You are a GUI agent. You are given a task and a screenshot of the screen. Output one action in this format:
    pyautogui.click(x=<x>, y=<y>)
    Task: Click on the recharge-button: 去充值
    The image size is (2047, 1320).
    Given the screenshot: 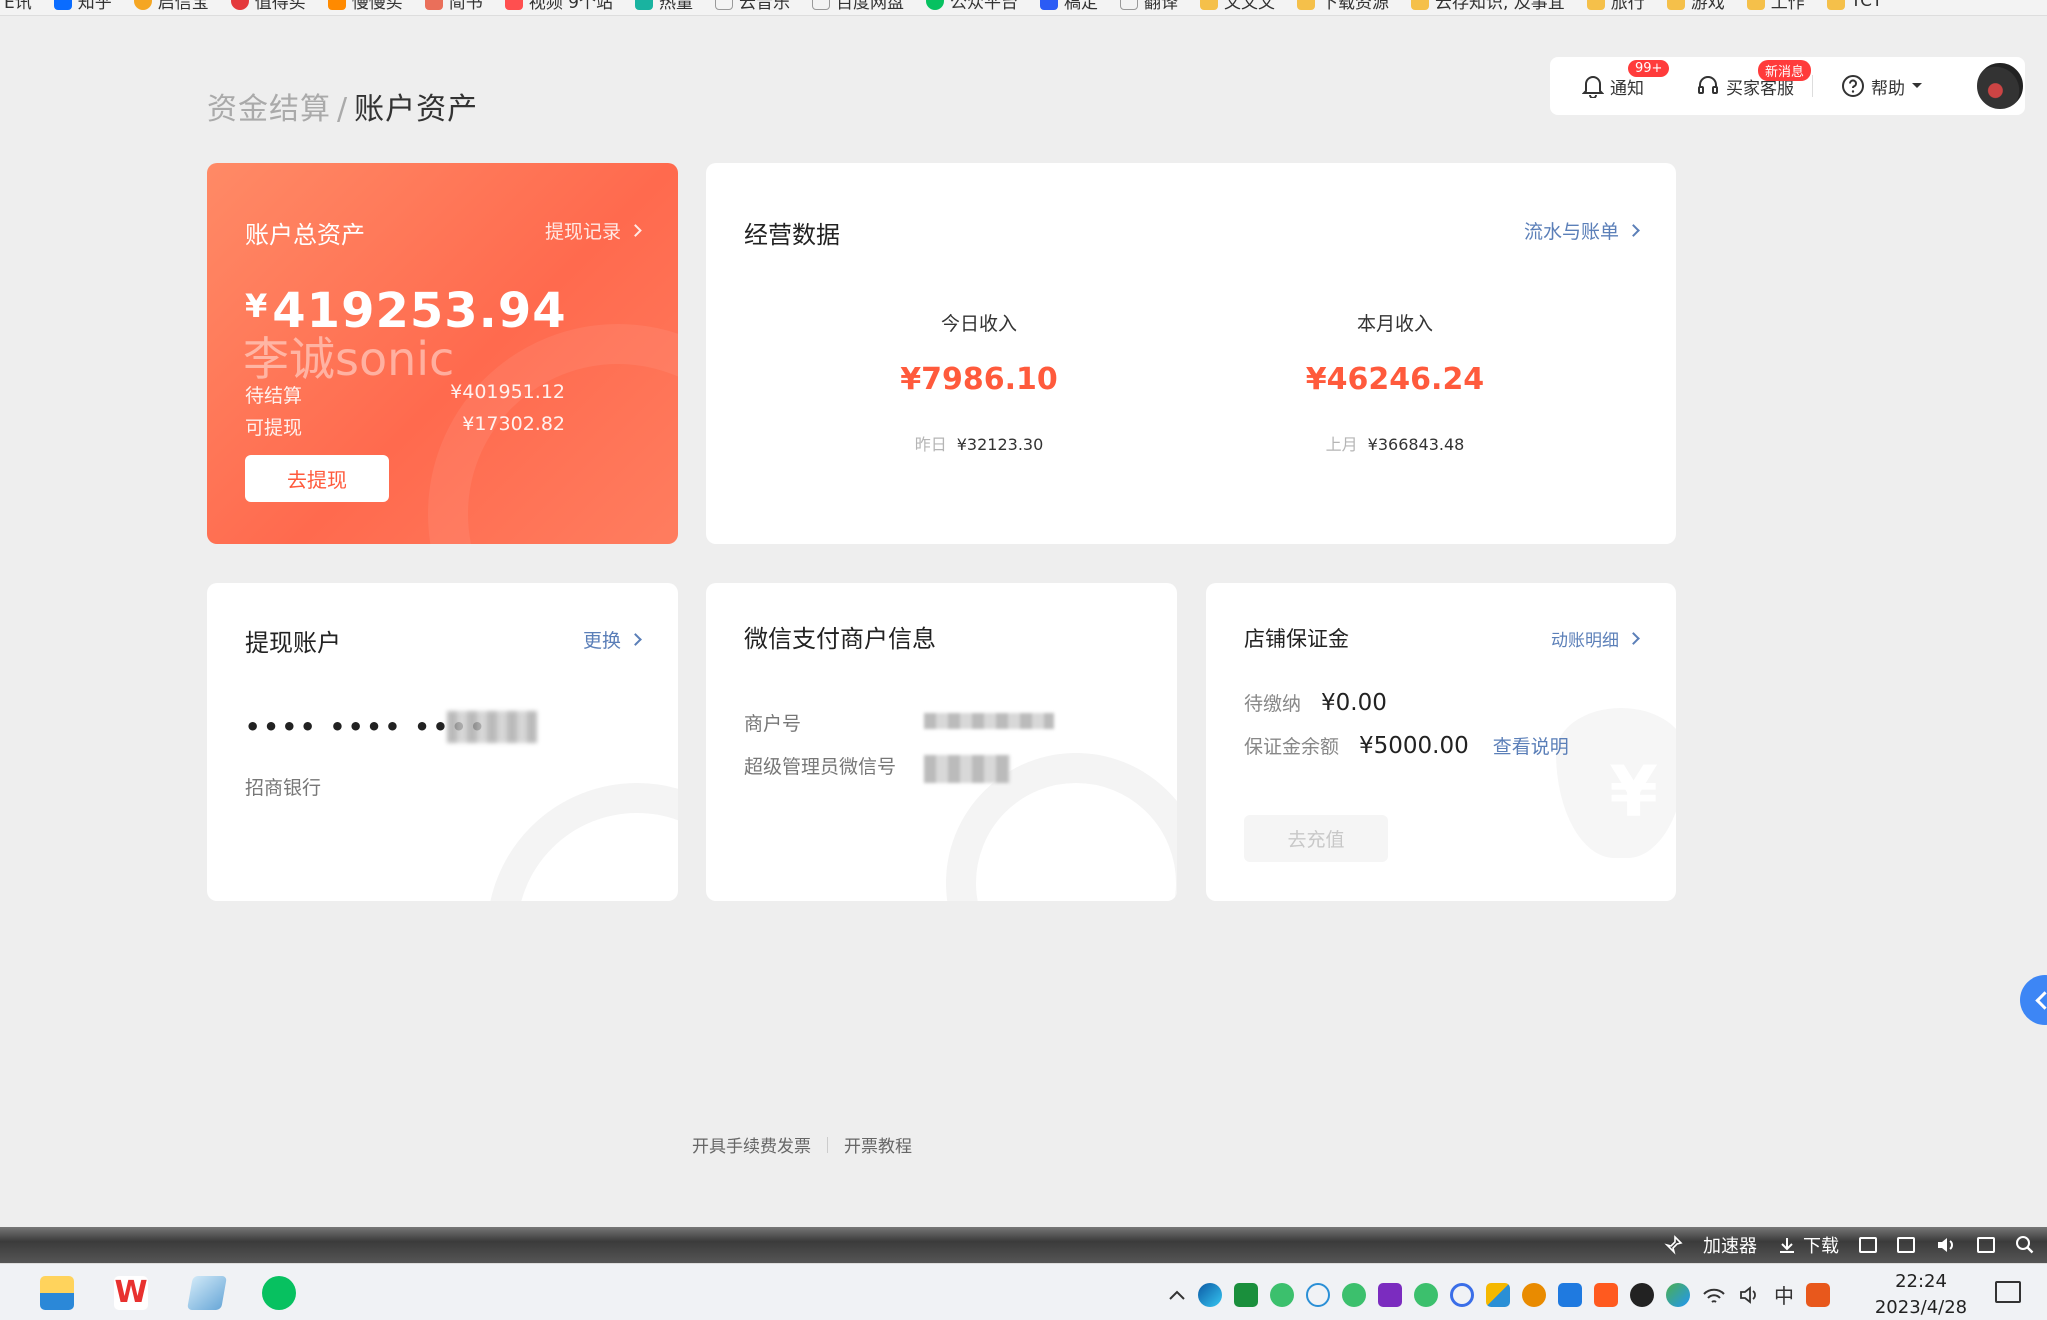 What is the action you would take?
    pyautogui.click(x=1316, y=838)
    